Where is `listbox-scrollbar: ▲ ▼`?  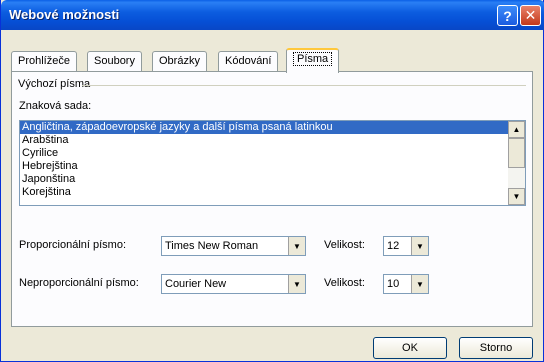 listbox-scrollbar: ▲ ▼ is located at coordinates (516, 163).